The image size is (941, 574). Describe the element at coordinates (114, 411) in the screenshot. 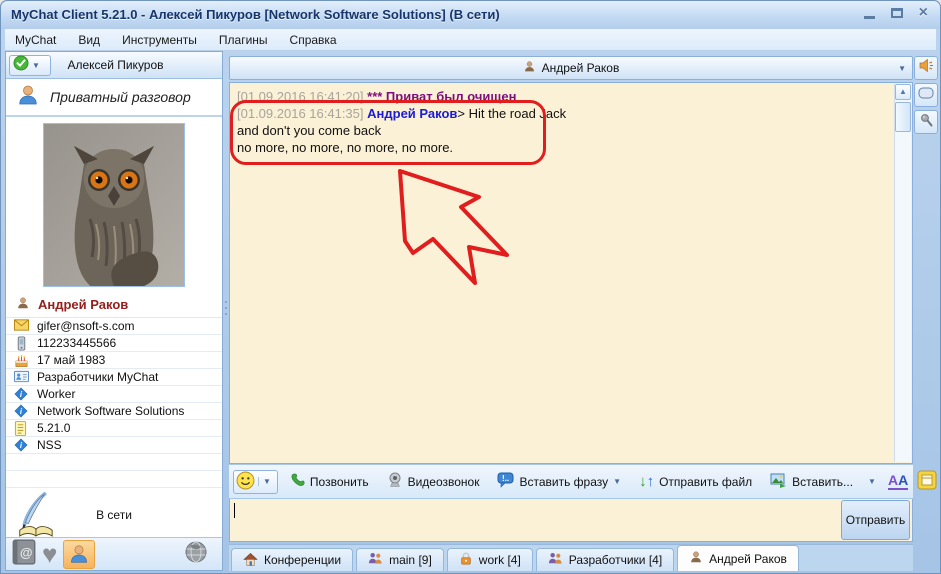

I see `contact-company-row: i Network Software Solutions` at that location.